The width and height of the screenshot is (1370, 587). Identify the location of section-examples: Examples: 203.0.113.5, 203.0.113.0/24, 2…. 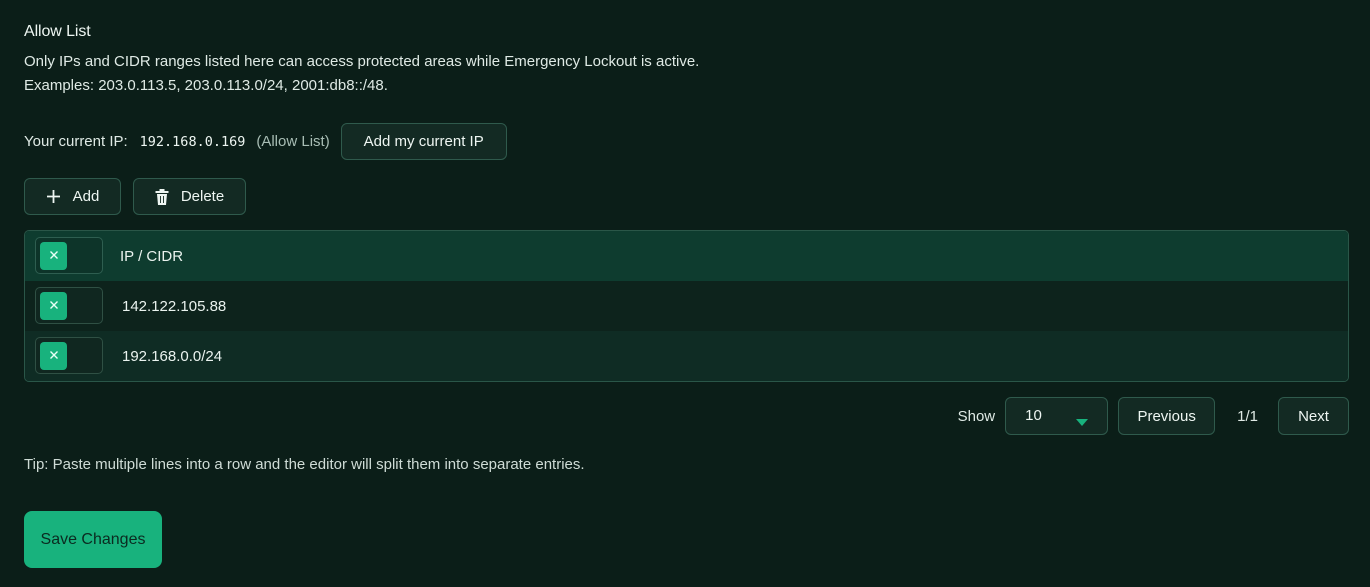
(206, 85).